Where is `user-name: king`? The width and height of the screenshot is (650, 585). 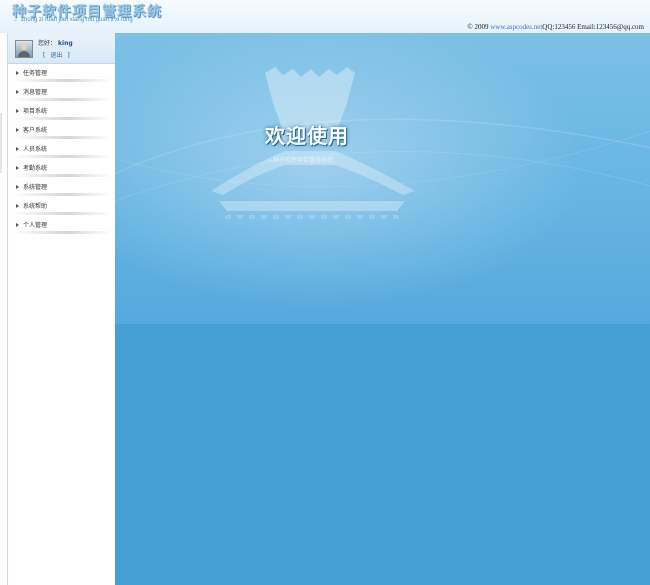
user-name: king is located at coordinates (65, 43).